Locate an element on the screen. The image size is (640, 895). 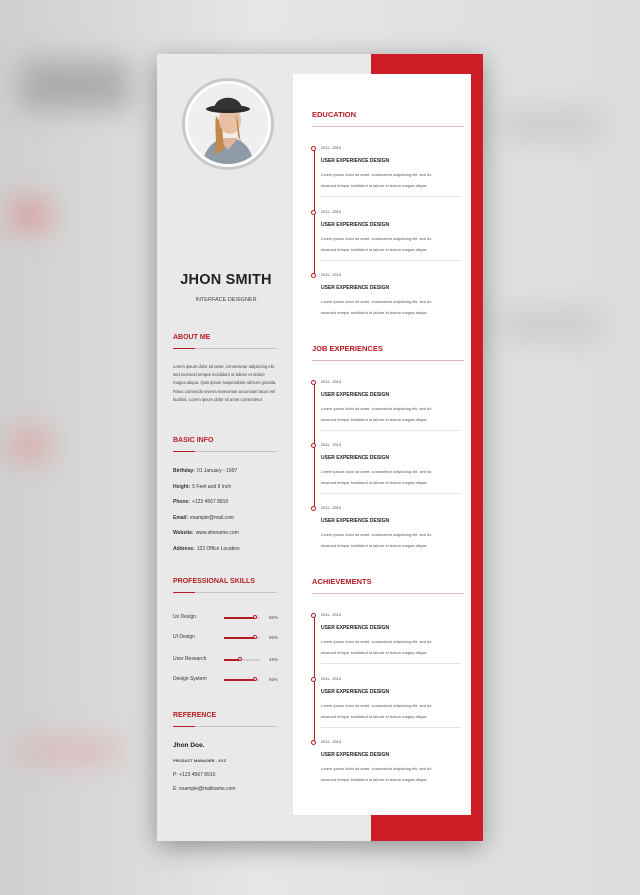
info-row-height: Height: 5 Feet and 9 Inch is located at coordinates (202, 487).